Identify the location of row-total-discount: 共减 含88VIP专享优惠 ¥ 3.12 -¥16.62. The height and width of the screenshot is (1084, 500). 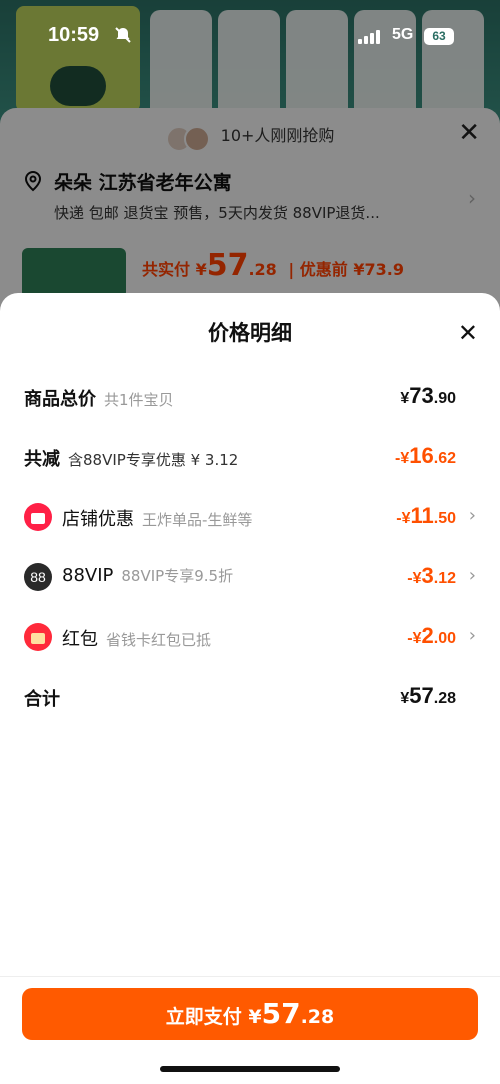
(240, 456).